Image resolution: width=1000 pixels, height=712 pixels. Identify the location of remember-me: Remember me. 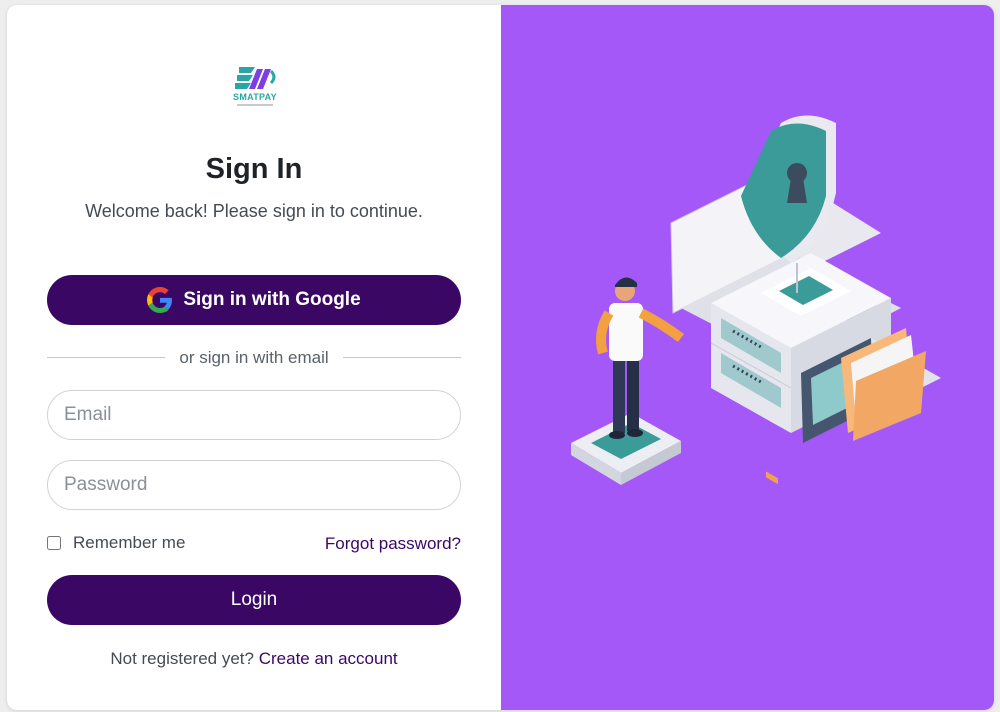
(116, 543).